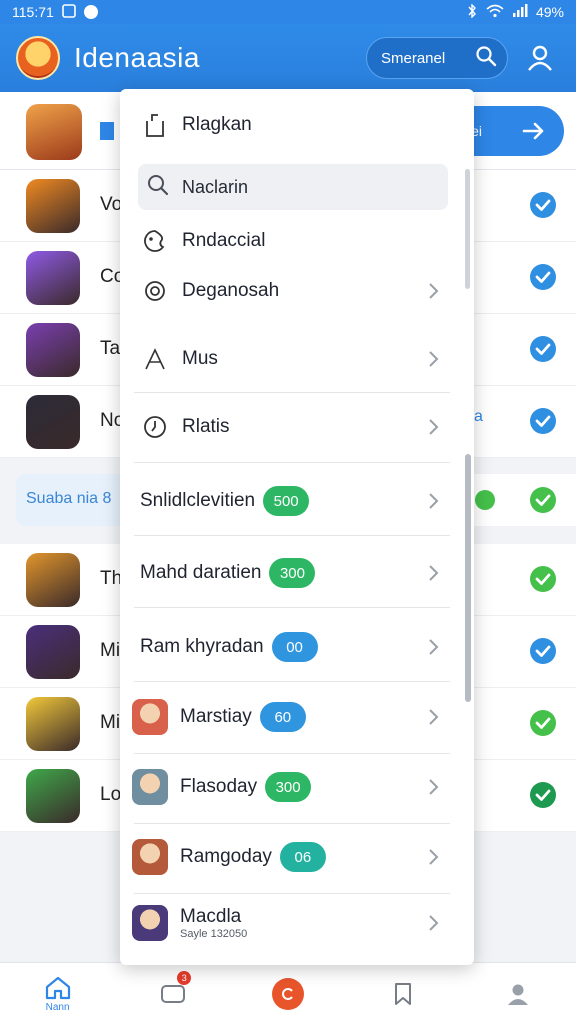  I want to click on menu-item-mus: Mus, so click(290, 359).